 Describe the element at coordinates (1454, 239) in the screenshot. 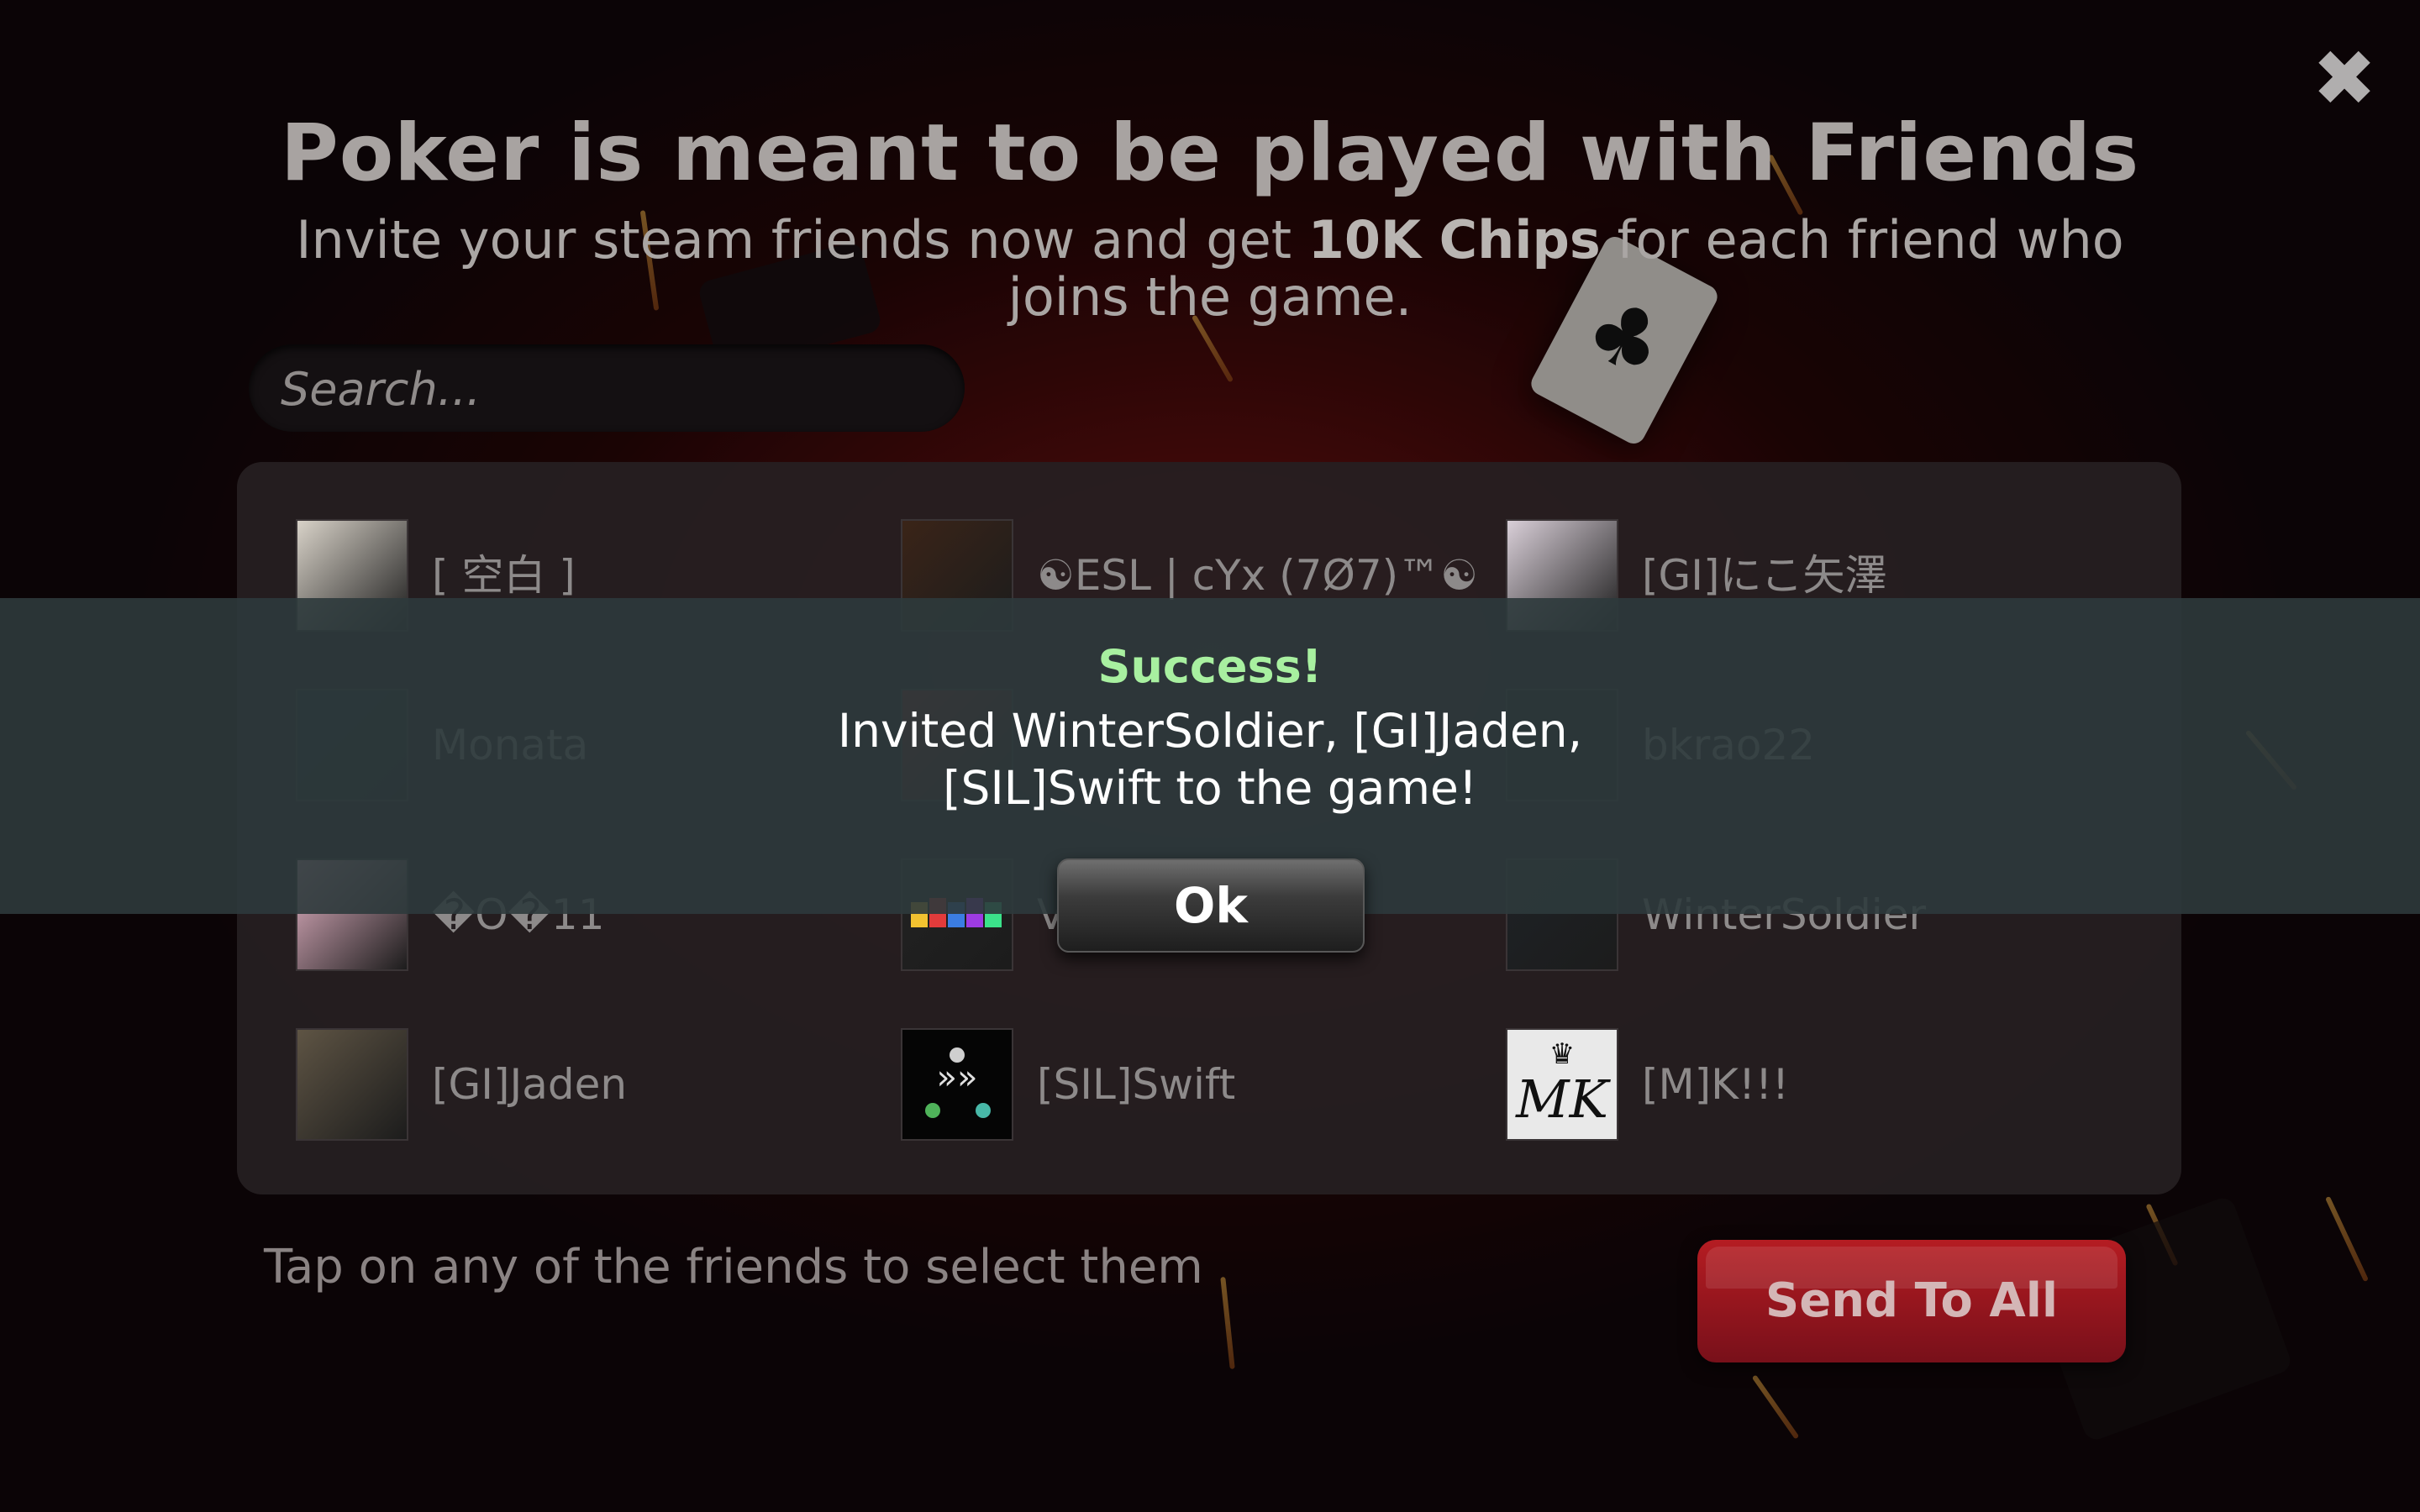

I see `subtitle-chips-amount: 10K Chips` at that location.